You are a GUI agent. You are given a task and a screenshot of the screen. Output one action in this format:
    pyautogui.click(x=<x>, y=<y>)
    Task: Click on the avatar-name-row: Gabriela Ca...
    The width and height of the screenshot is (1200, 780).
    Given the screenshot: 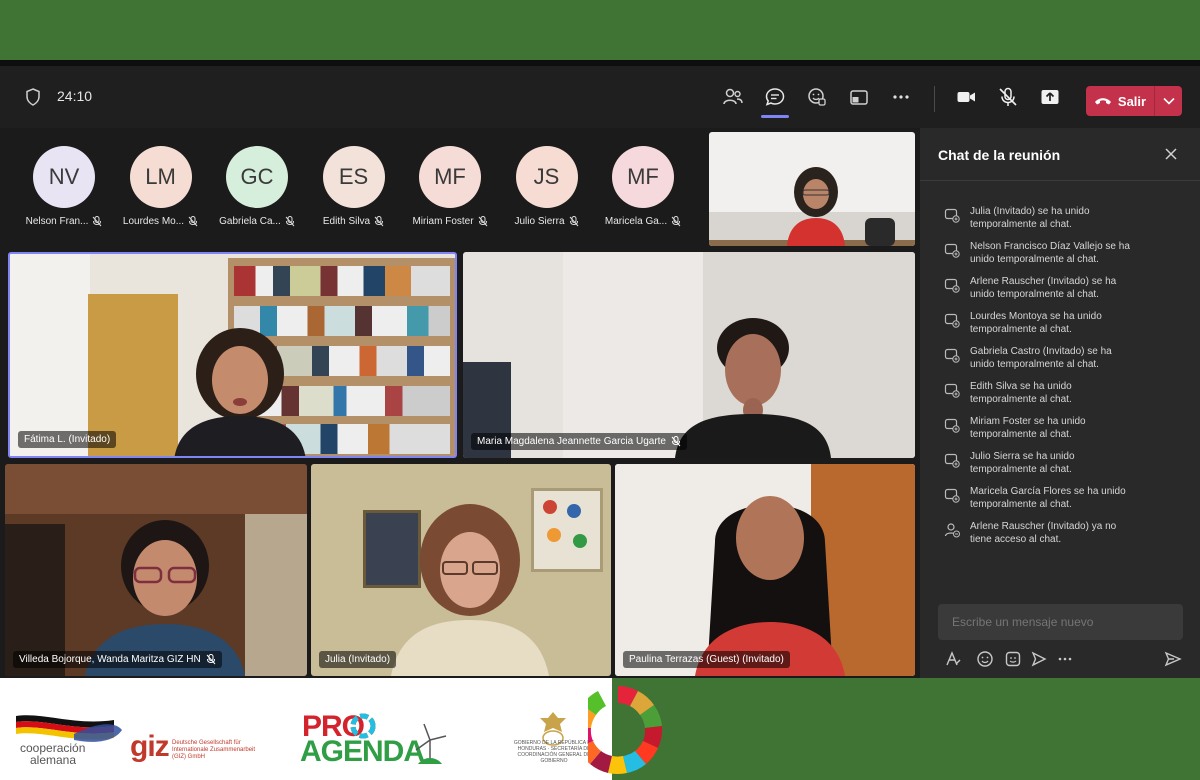 What is the action you would take?
    pyautogui.click(x=257, y=221)
    